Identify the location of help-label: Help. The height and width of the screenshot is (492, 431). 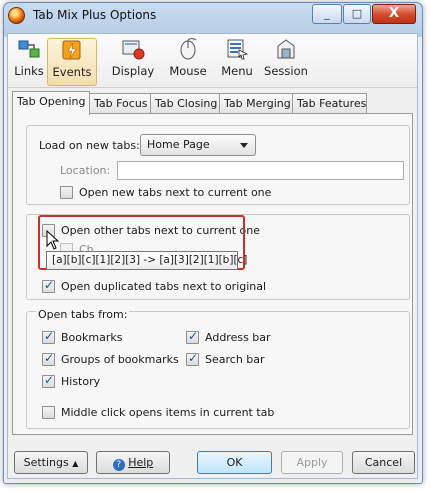
(141, 462).